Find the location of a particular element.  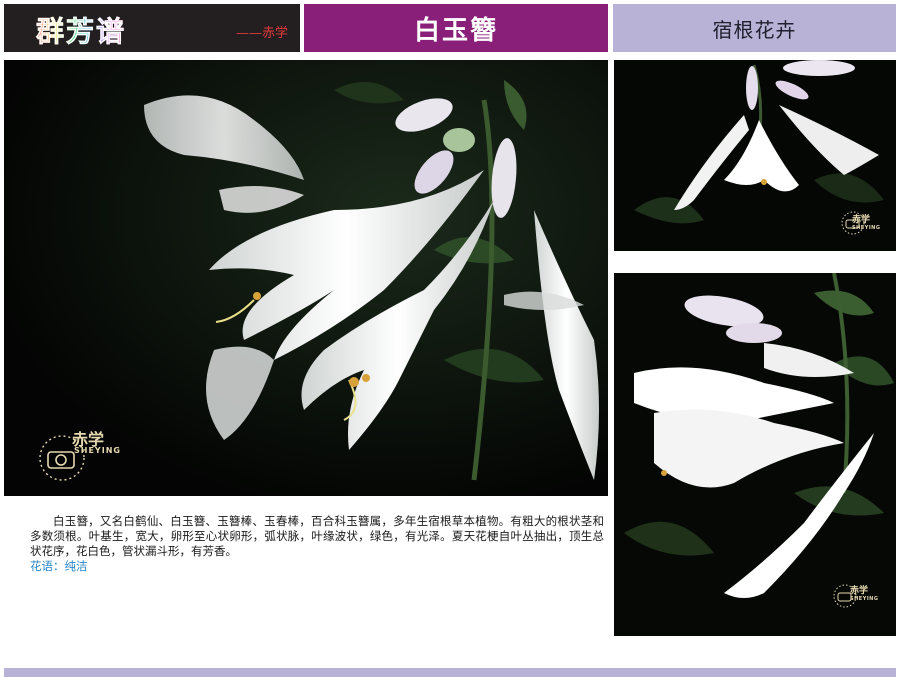

category-label: 宿根花卉 is located at coordinates (754, 29).